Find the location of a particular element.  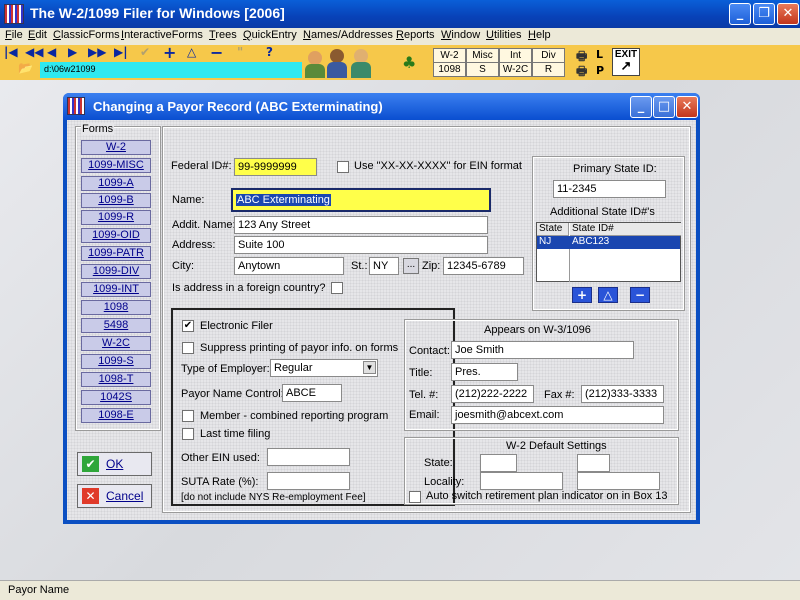

form-s-button: S is located at coordinates (482, 69).